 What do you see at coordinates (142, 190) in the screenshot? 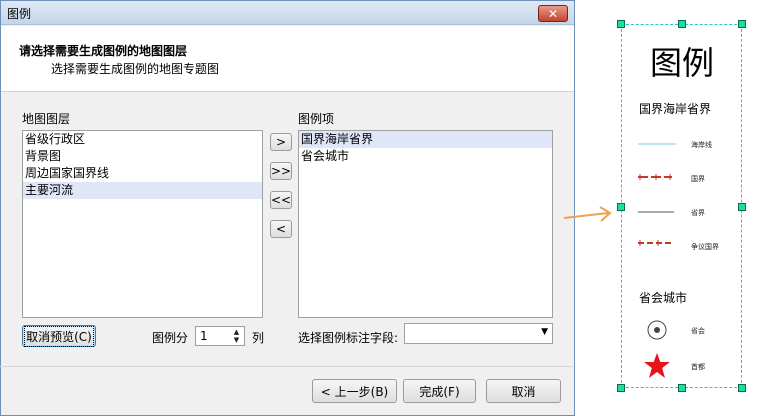
I see `list-item: 主要河流` at bounding box center [142, 190].